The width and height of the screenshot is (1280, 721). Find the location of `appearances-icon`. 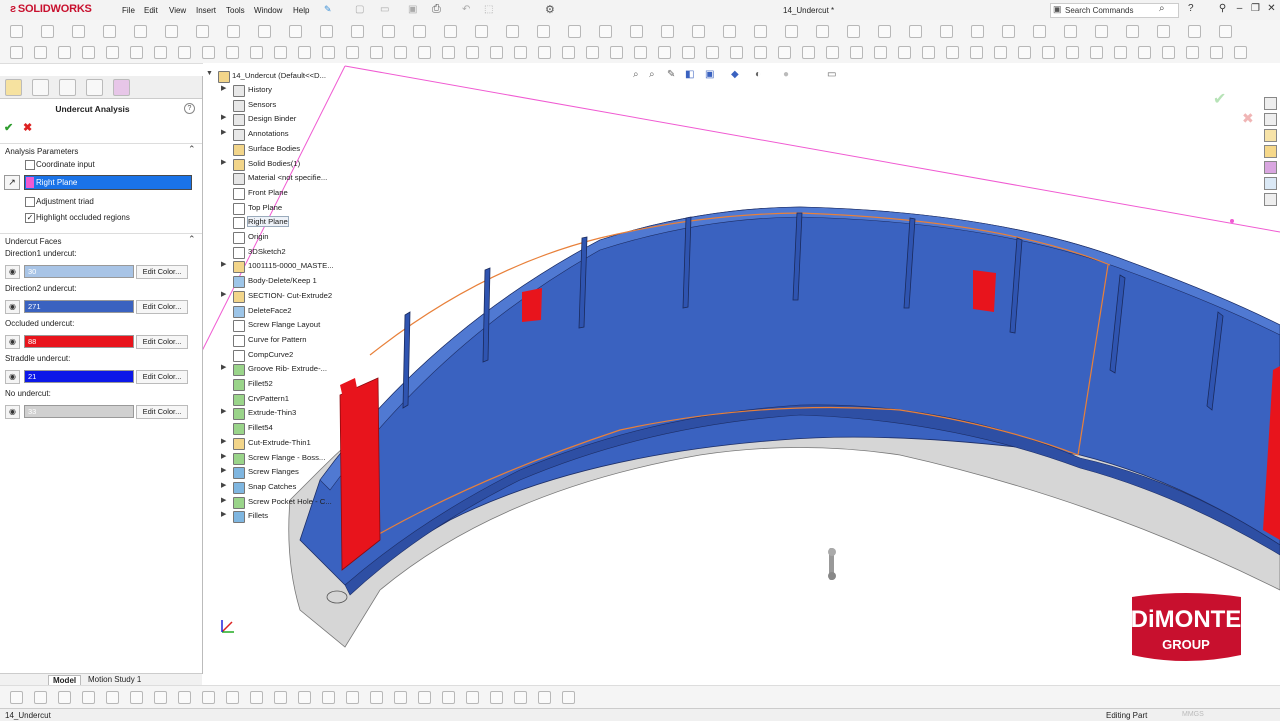

appearances-icon is located at coordinates (1270, 167).